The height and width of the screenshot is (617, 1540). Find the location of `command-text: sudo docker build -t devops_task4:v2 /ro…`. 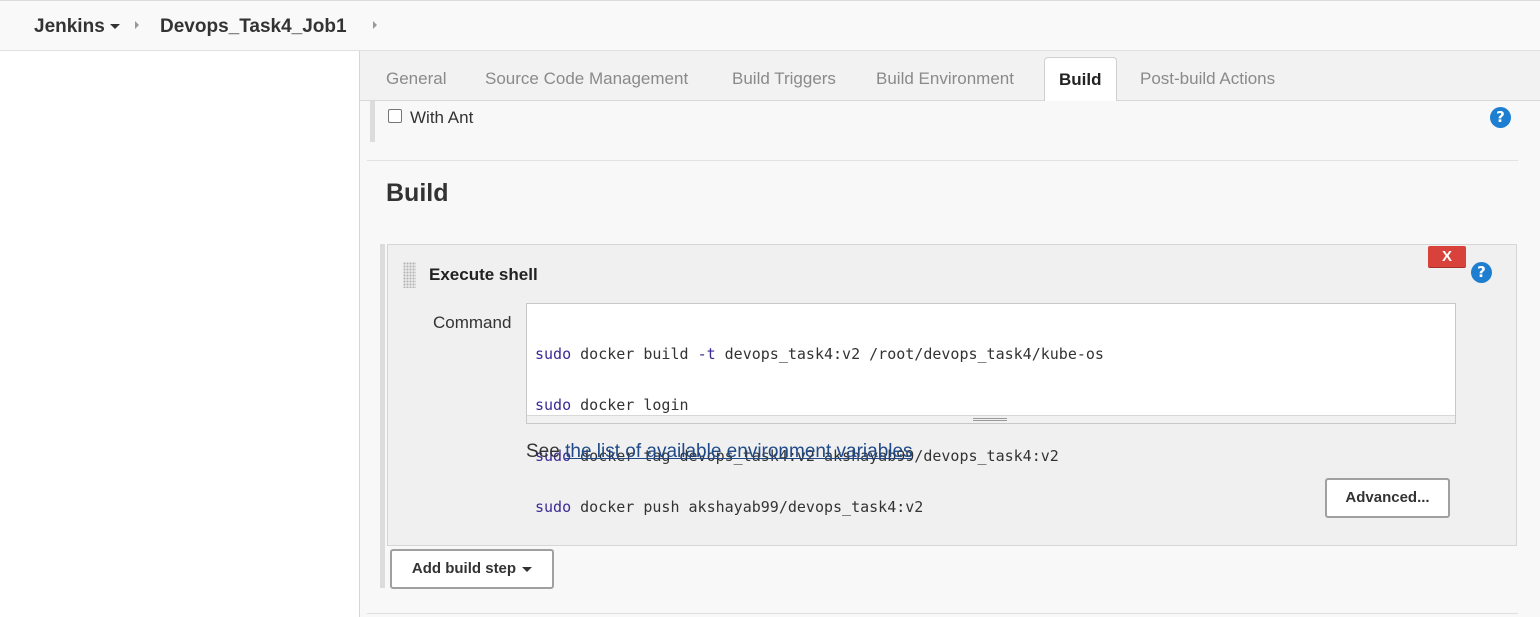

command-text: sudo docker build -t devops_task4:v2 /ro… is located at coordinates (819, 431).